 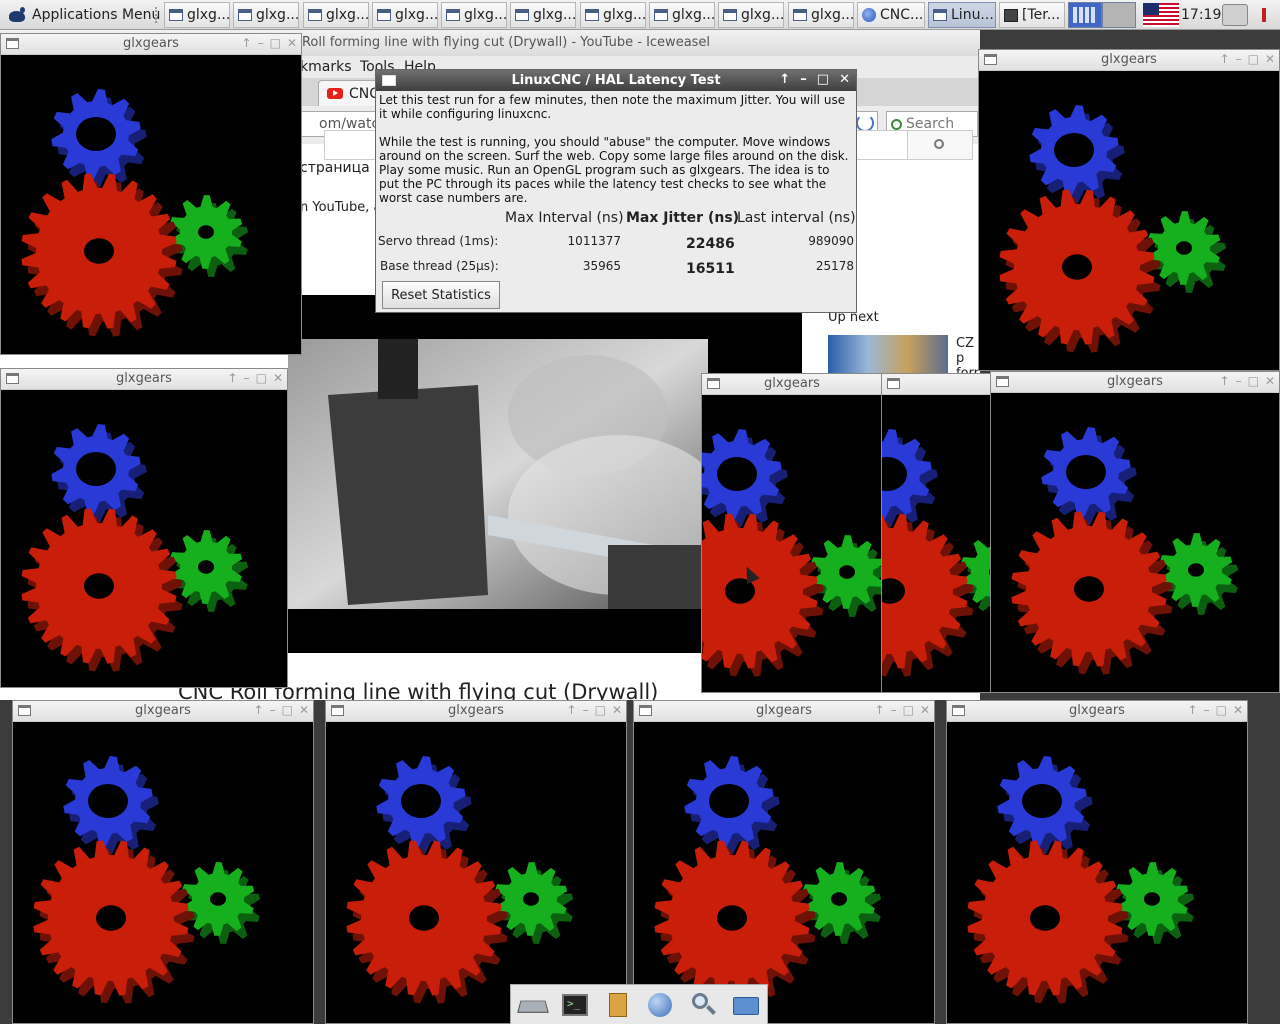 What do you see at coordinates (660, 1005) in the screenshot?
I see `web-browser-icon` at bounding box center [660, 1005].